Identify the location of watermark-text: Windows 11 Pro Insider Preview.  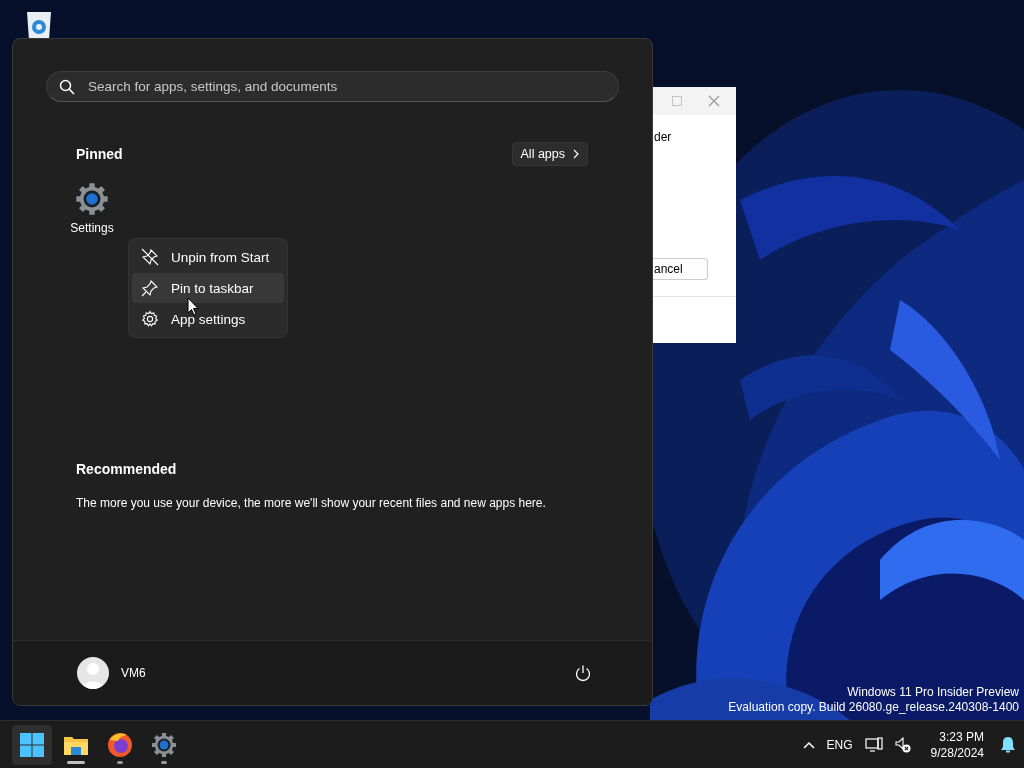
(933, 692).